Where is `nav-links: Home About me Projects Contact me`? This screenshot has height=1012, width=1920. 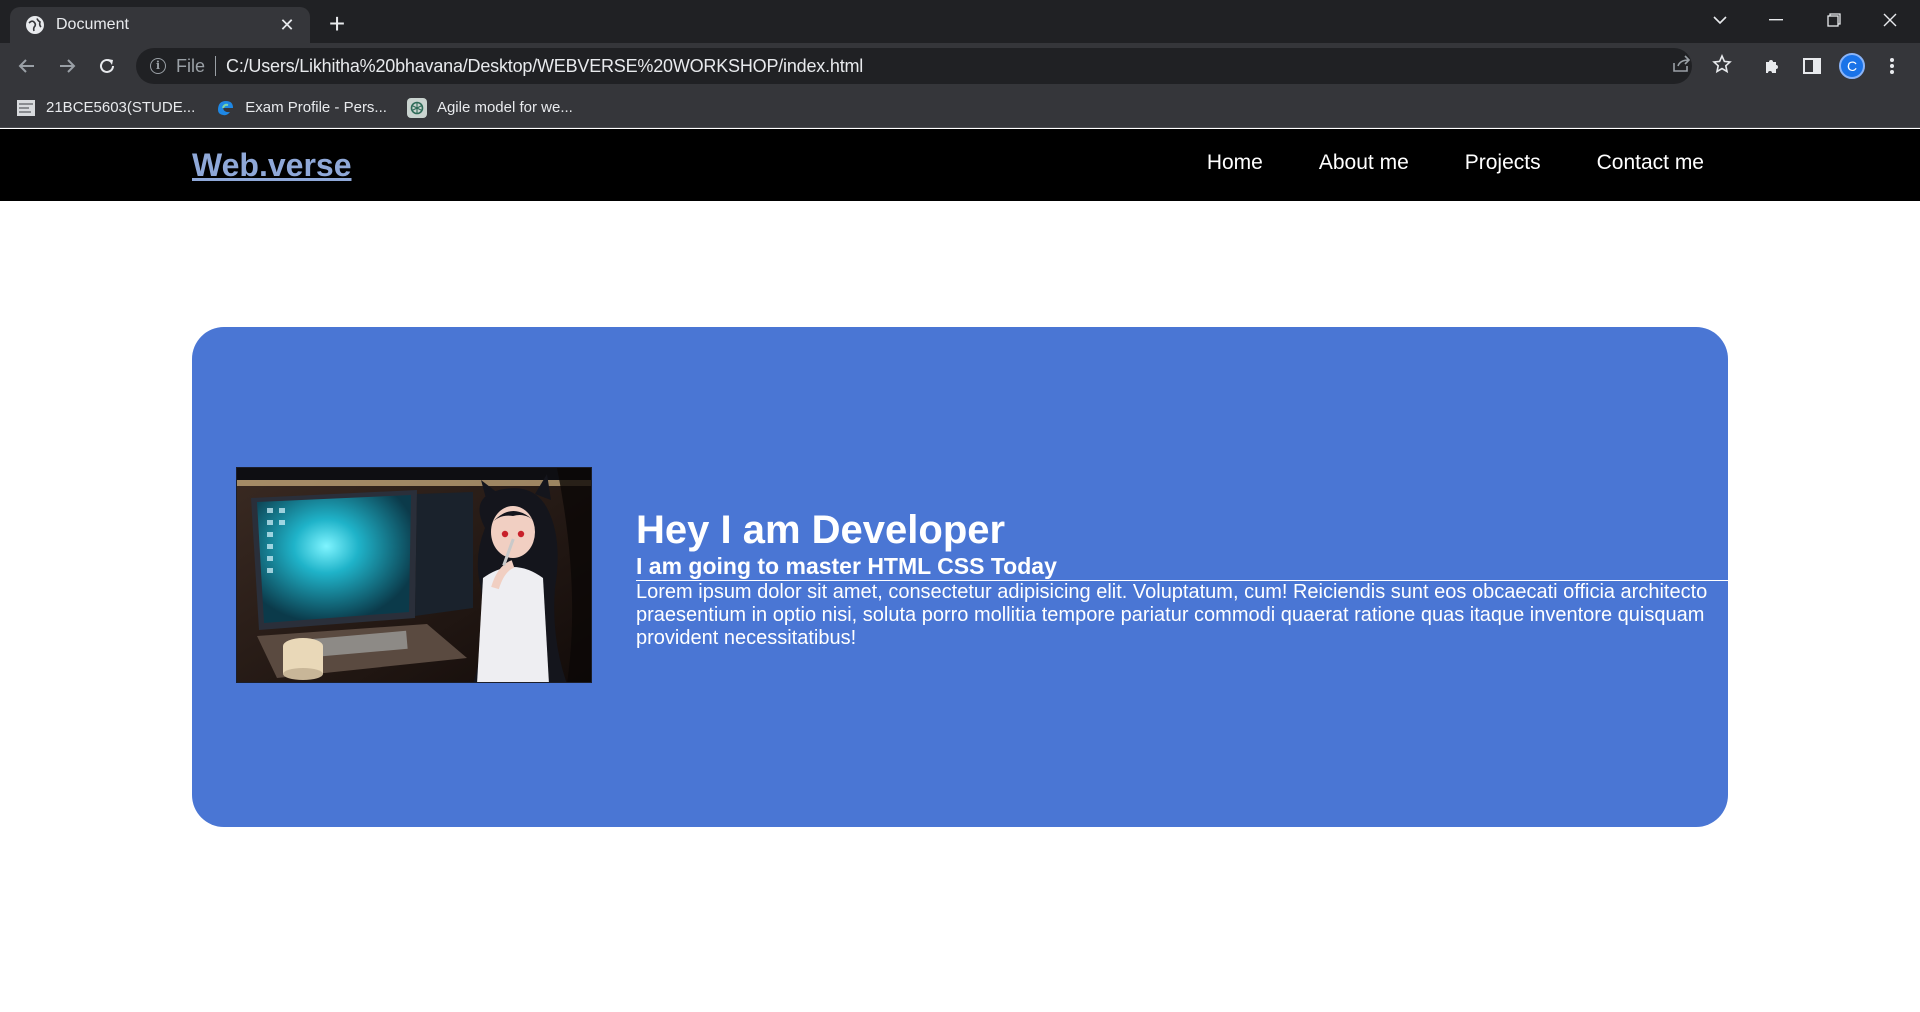 nav-links: Home About me Projects Contact me is located at coordinates (1427, 163).